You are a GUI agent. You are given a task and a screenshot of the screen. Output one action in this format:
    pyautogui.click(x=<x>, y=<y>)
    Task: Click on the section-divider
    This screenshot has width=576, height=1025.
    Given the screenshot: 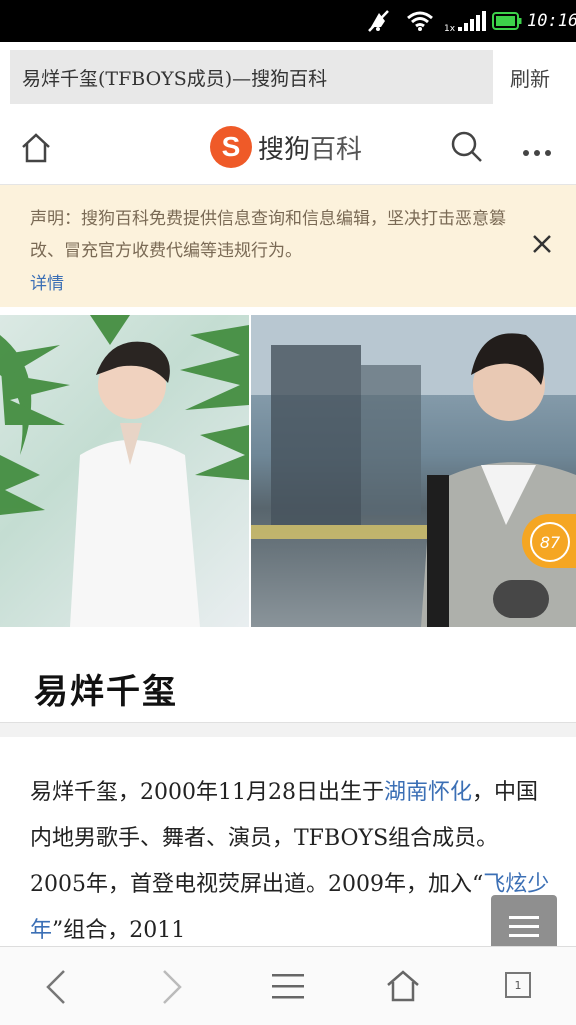 What is the action you would take?
    pyautogui.click(x=288, y=729)
    